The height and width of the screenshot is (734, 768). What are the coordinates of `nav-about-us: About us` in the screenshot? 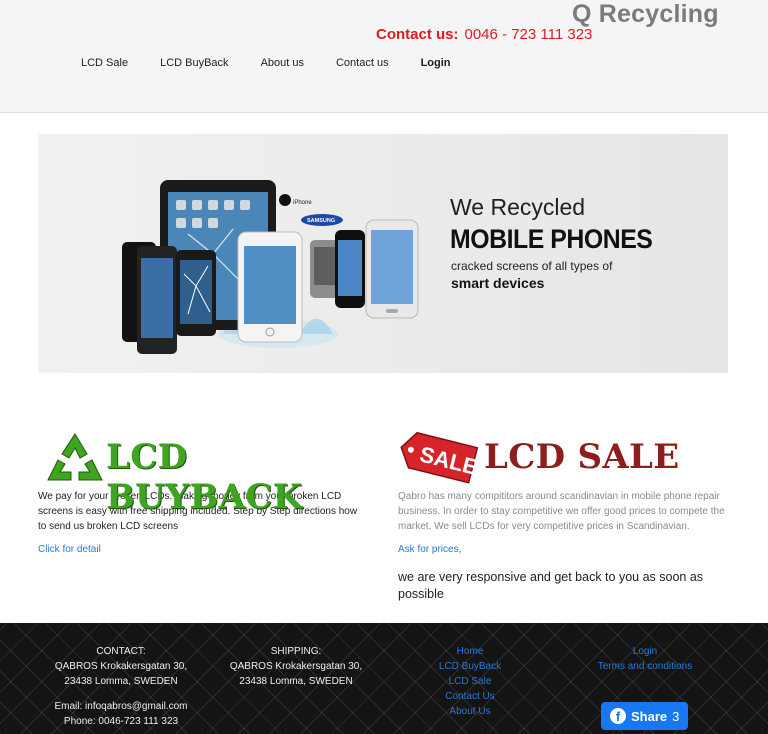 It's located at (282, 63).